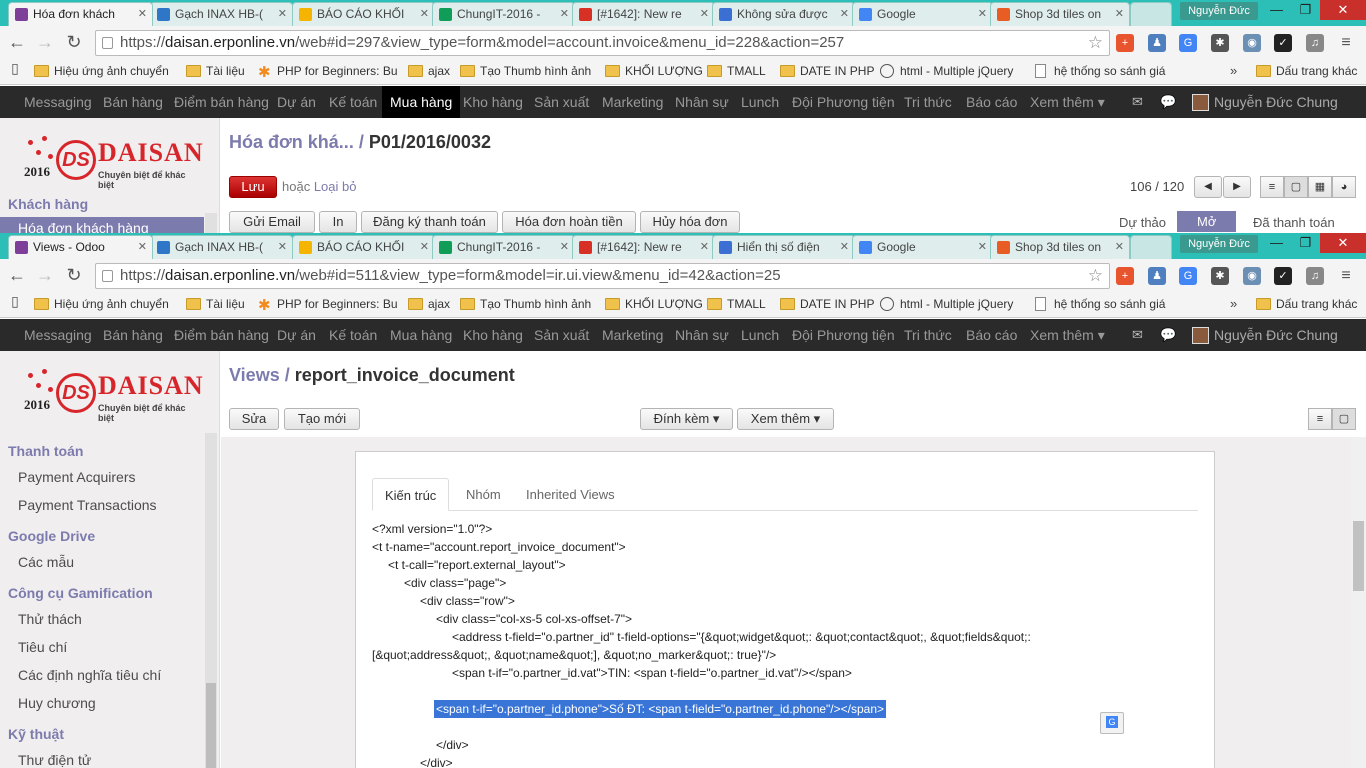 This screenshot has width=1366, height=768. I want to click on sidebar-section-customers: Khách hàng, so click(48, 204).